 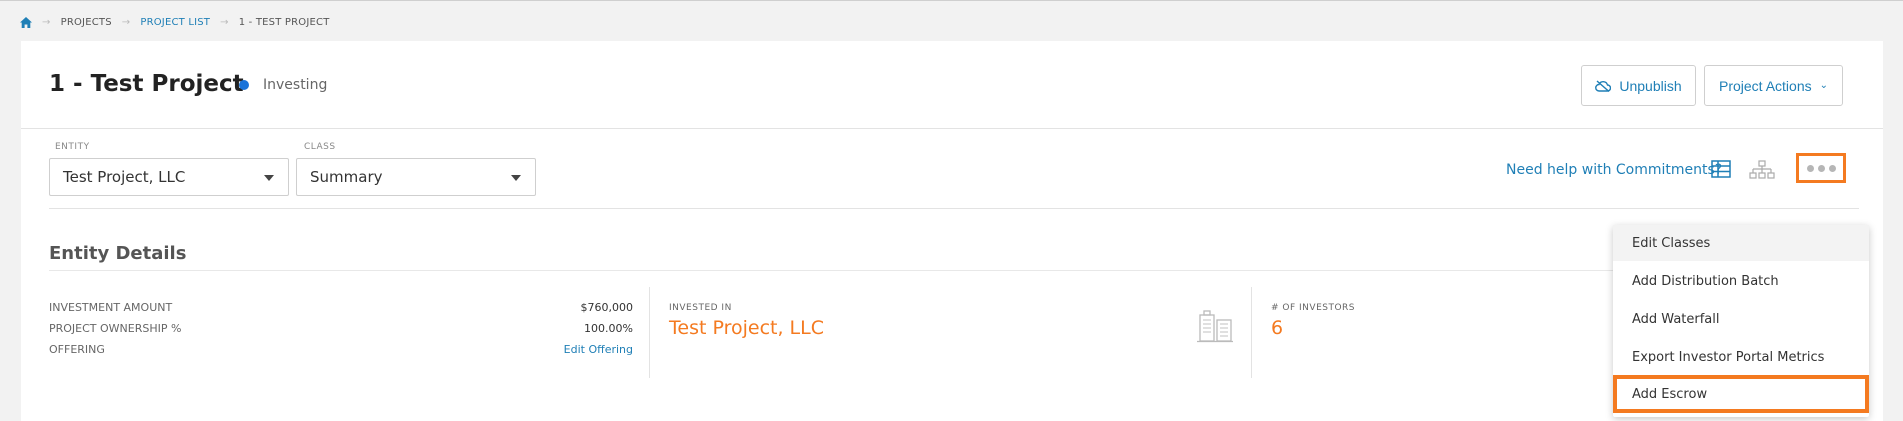 I want to click on menu-item-add-escrow: Add Escrow, so click(x=1741, y=394).